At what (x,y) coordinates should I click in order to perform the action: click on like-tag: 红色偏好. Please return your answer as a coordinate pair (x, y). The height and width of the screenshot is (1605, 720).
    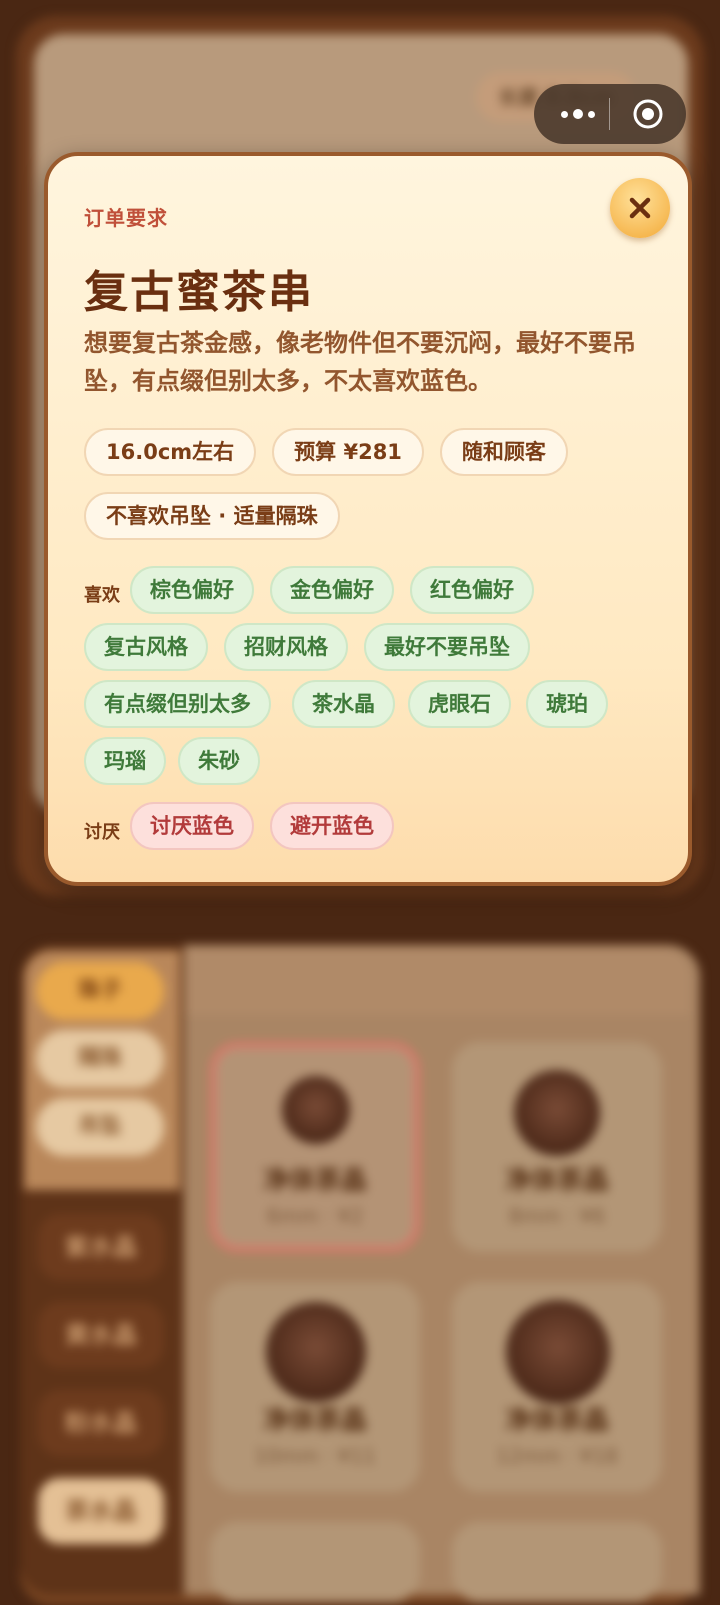
    Looking at the image, I should click on (472, 590).